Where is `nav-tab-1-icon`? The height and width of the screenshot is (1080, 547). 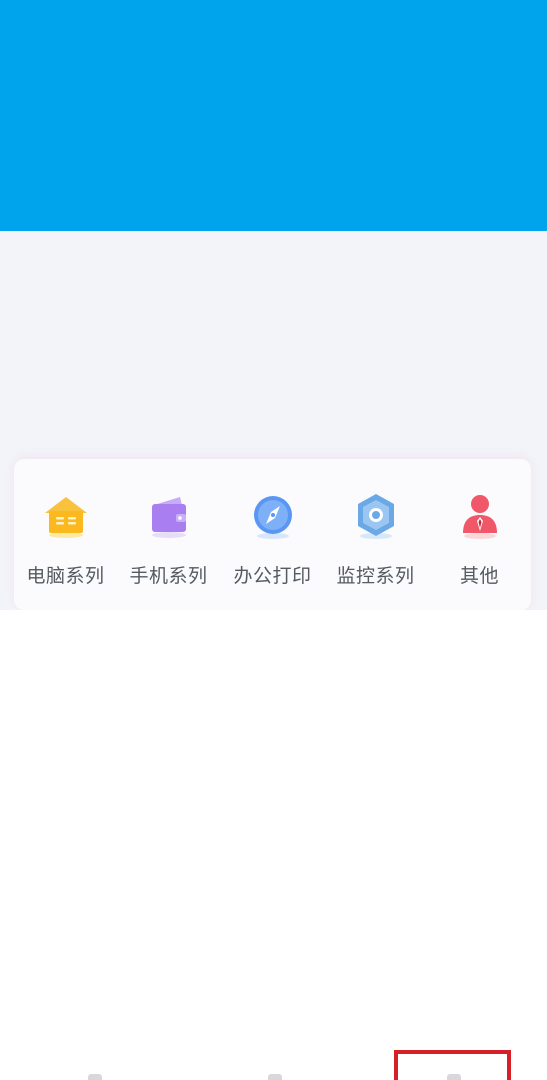
nav-tab-1-icon is located at coordinates (95, 1077).